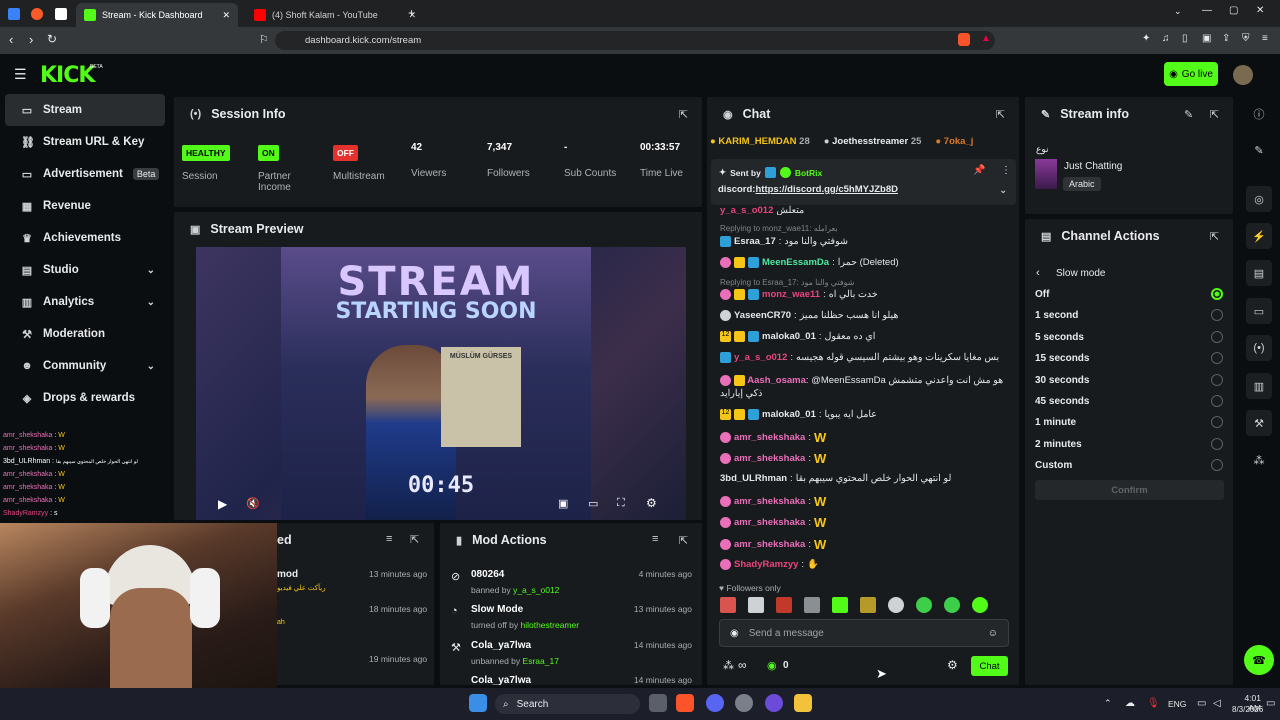 This screenshot has height=720, width=1280. What do you see at coordinates (1206, 38) in the screenshot?
I see `wallet-icon: ▣` at bounding box center [1206, 38].